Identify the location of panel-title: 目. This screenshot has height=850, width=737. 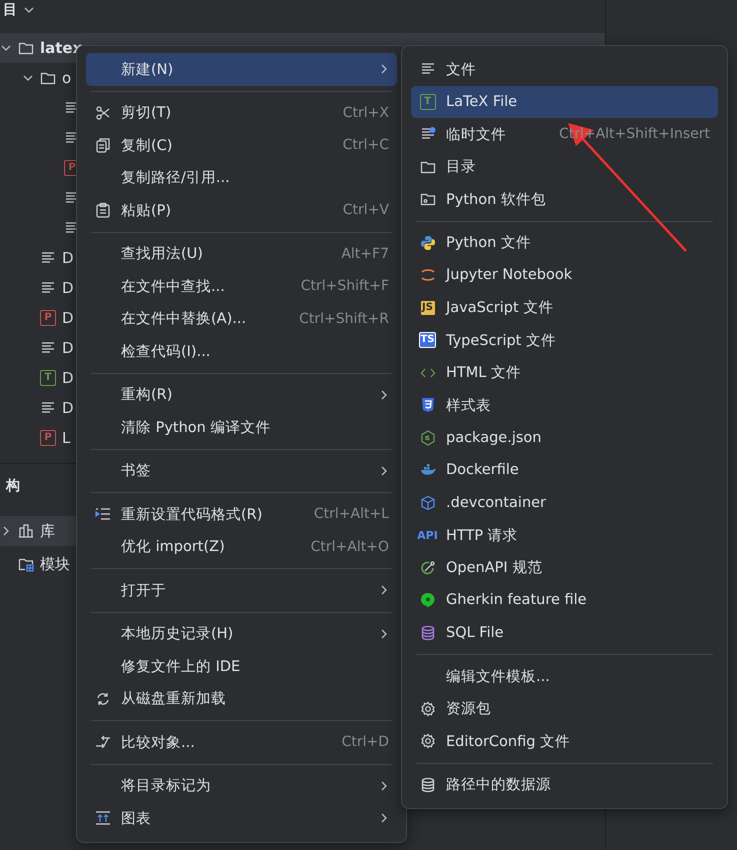
(10, 10).